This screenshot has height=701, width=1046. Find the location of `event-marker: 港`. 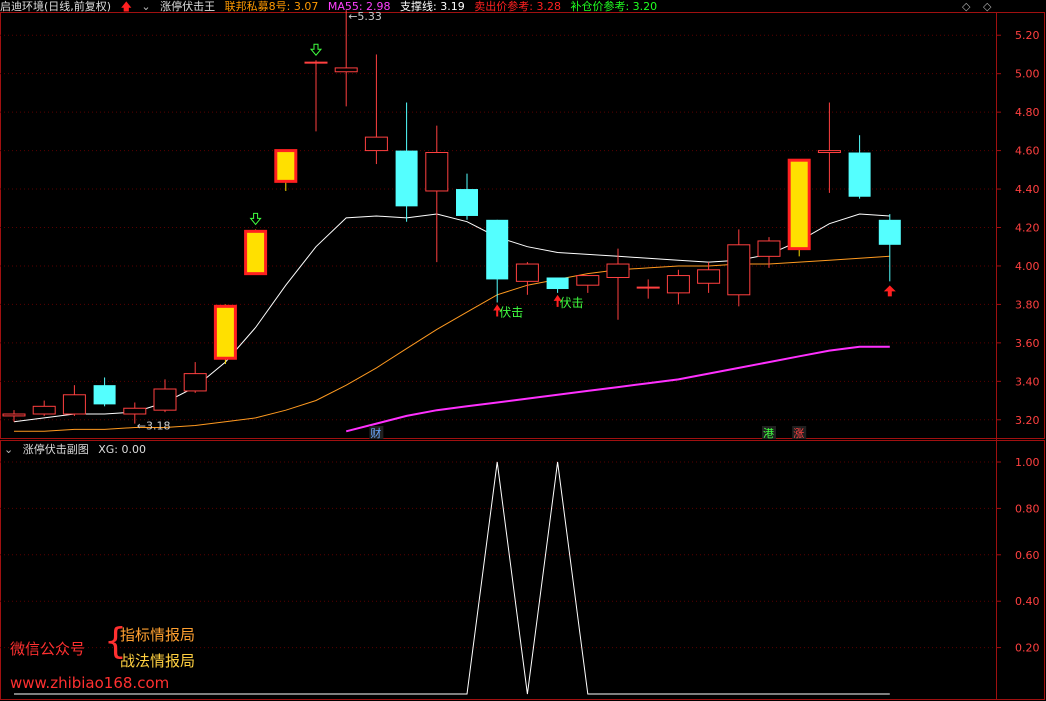

event-marker: 港 is located at coordinates (768, 433).